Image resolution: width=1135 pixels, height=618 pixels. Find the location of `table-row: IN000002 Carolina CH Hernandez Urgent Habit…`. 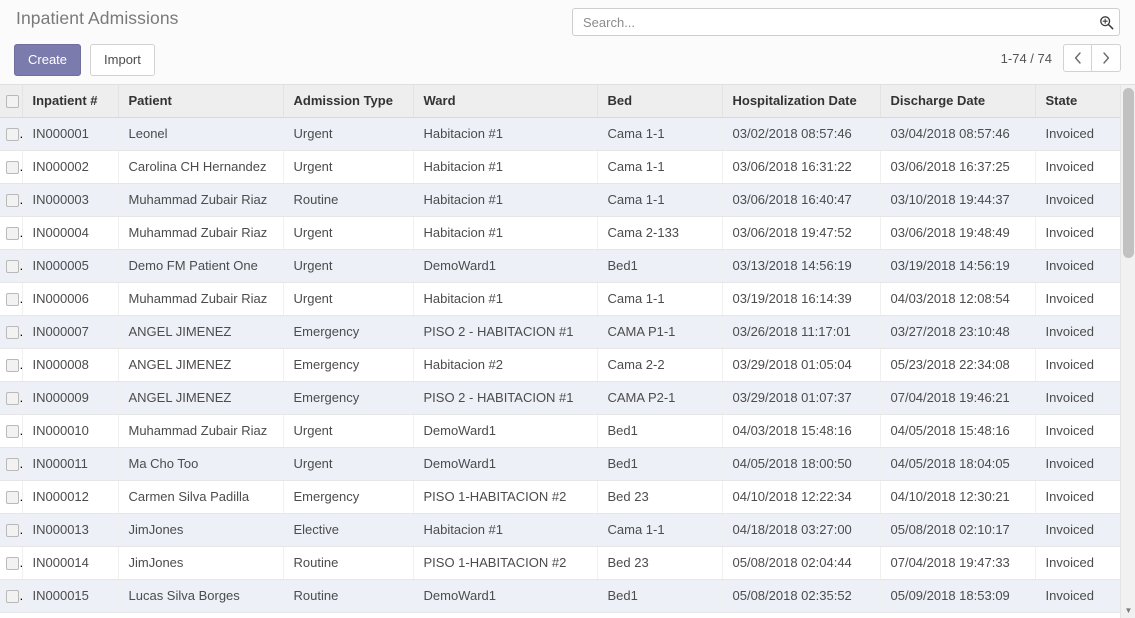

table-row: IN000002 Carolina CH Hernandez Urgent Habit… is located at coordinates (560, 167).